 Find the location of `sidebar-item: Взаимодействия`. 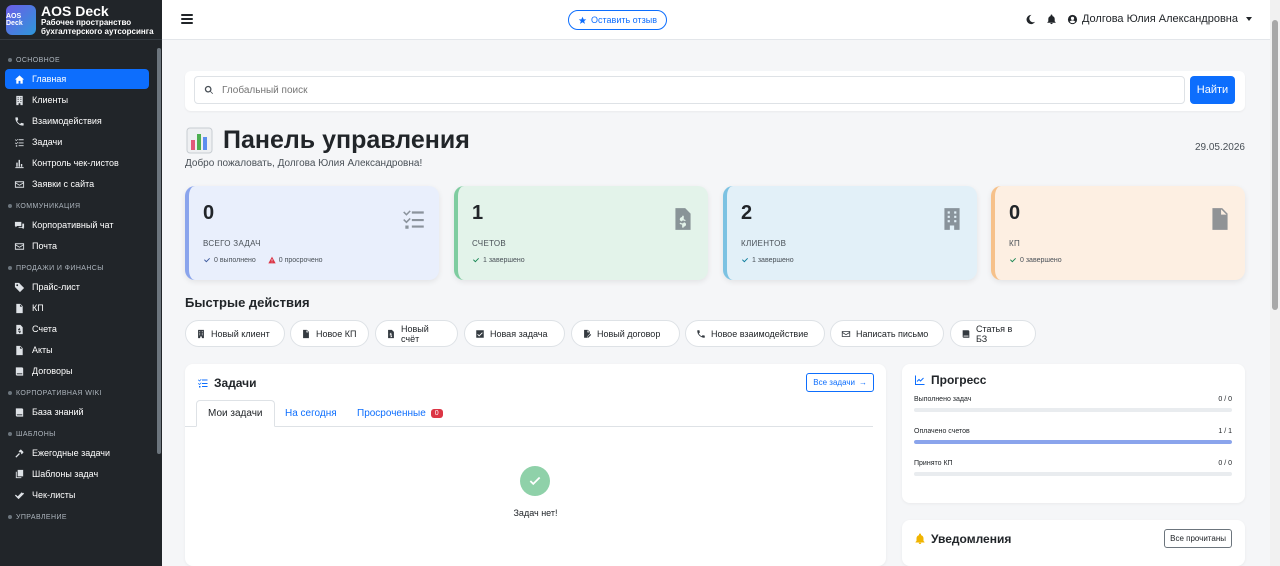

sidebar-item: Взаимодействия is located at coordinates (77, 121).